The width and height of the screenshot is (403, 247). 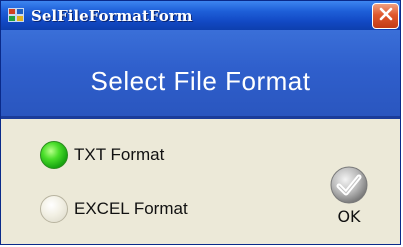 I want to click on radio-unselected-indicator, so click(x=54, y=209).